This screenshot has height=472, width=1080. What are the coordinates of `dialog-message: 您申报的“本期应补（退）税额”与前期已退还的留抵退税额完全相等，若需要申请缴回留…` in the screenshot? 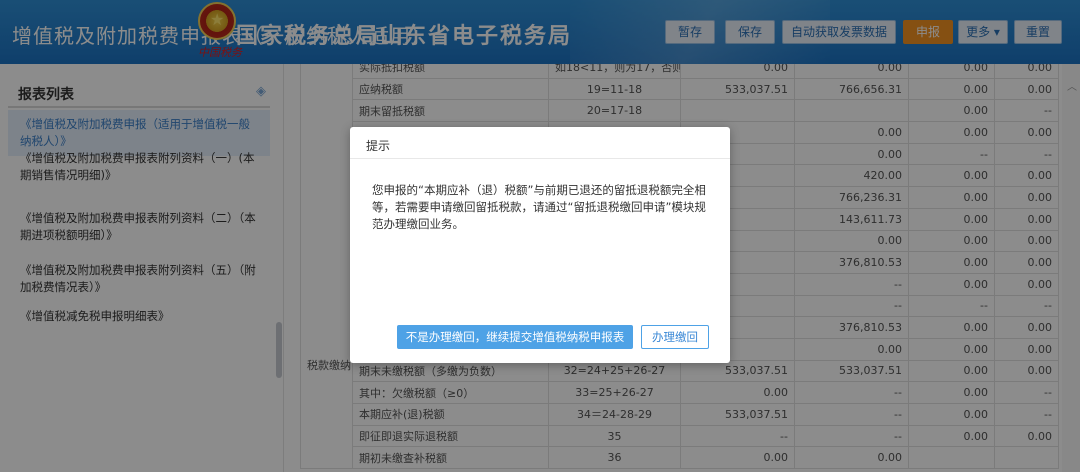 It's located at (539, 207).